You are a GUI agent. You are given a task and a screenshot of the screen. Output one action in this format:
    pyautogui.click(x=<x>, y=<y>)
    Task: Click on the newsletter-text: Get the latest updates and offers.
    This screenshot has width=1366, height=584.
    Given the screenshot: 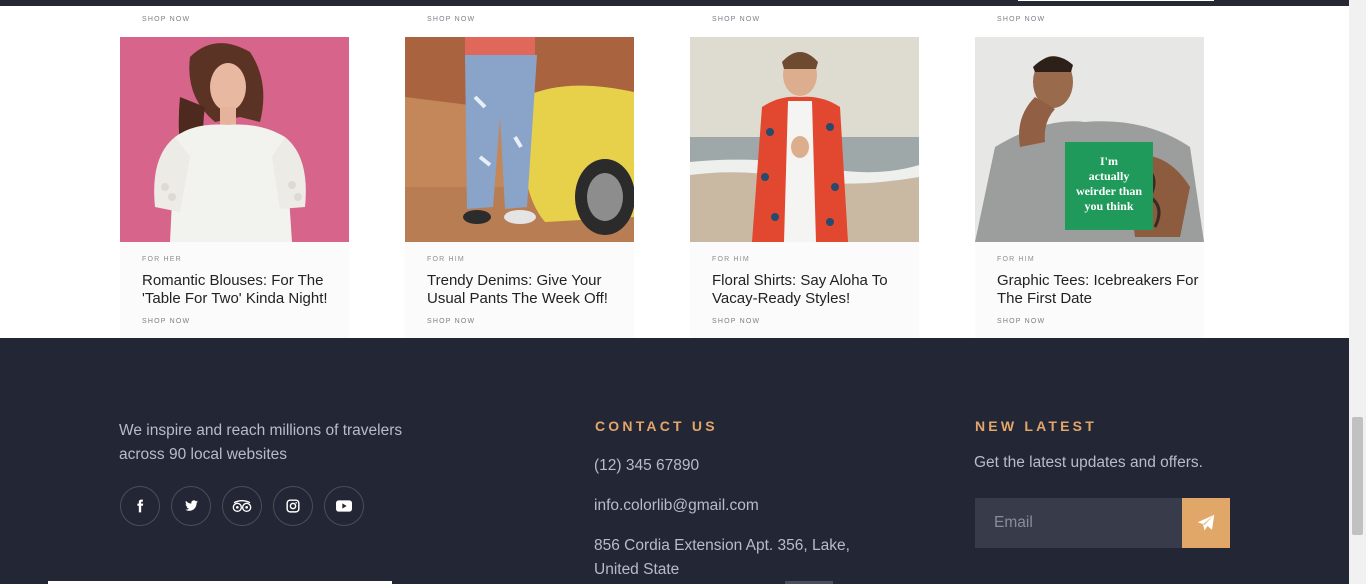 What is the action you would take?
    pyautogui.click(x=1088, y=462)
    